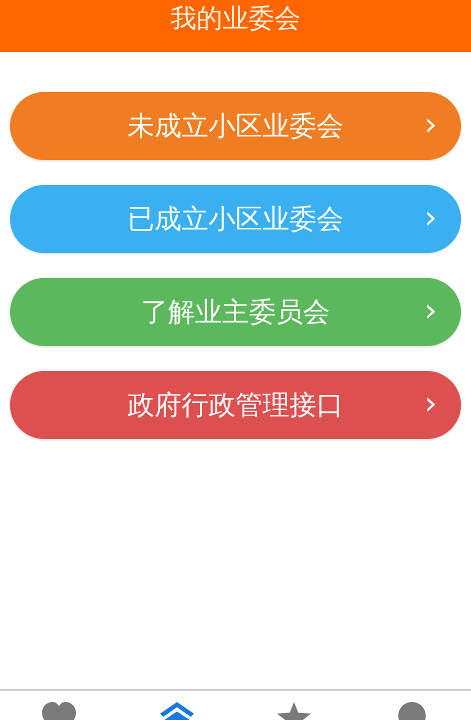 The height and width of the screenshot is (720, 471). What do you see at coordinates (235, 19) in the screenshot?
I see `page-title: 我的业委会` at bounding box center [235, 19].